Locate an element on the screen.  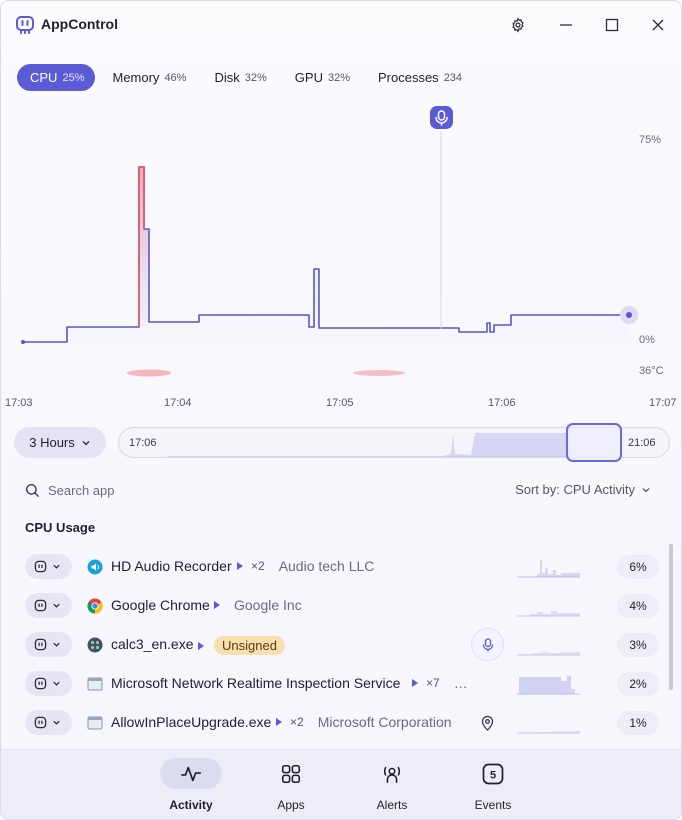
search-box is located at coordinates (125, 490).